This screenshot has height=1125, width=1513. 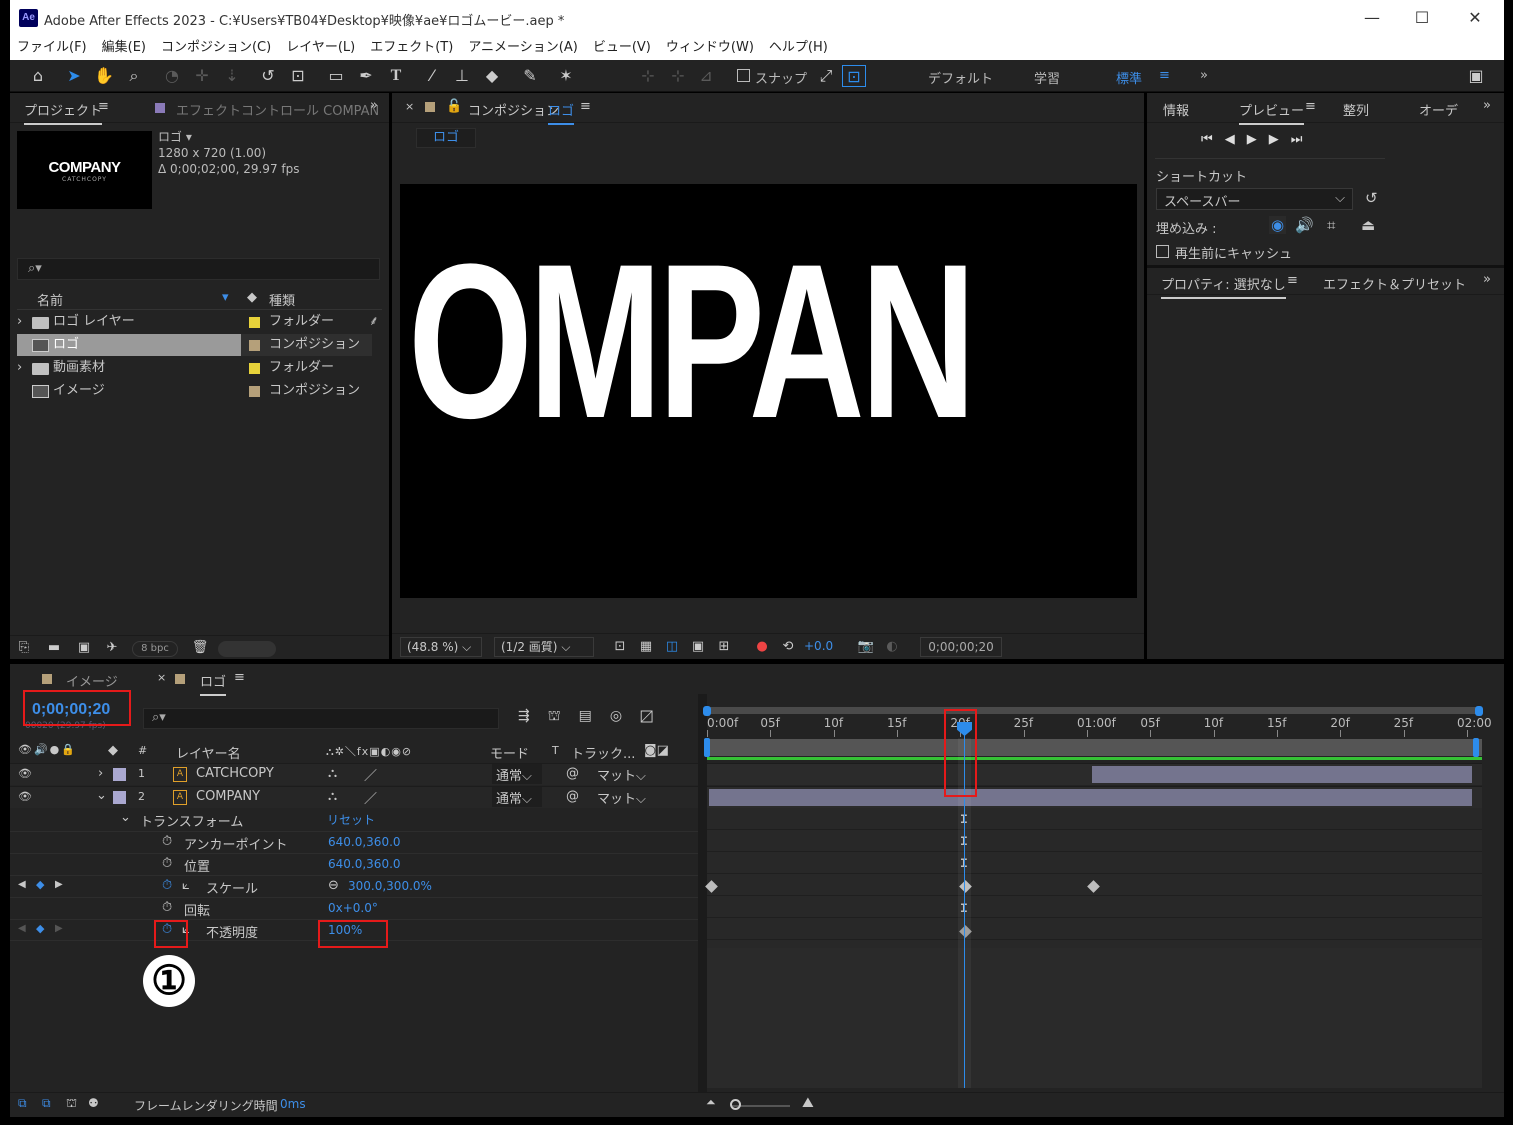 I want to click on properties-menu-icon: ≡, so click(x=1292, y=280).